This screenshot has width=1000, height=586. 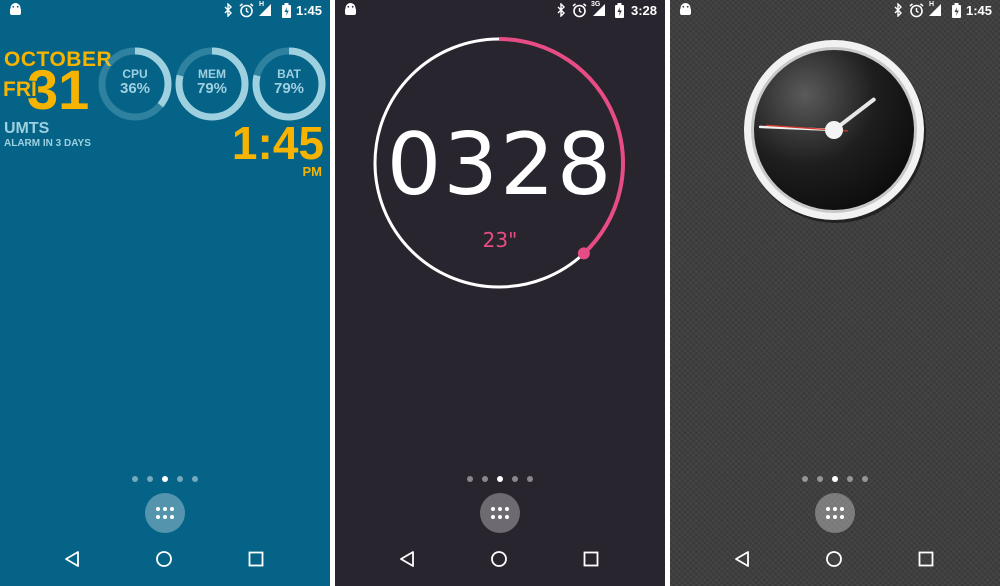 What do you see at coordinates (289, 88) in the screenshot?
I see `bat-gauge-value: 79%` at bounding box center [289, 88].